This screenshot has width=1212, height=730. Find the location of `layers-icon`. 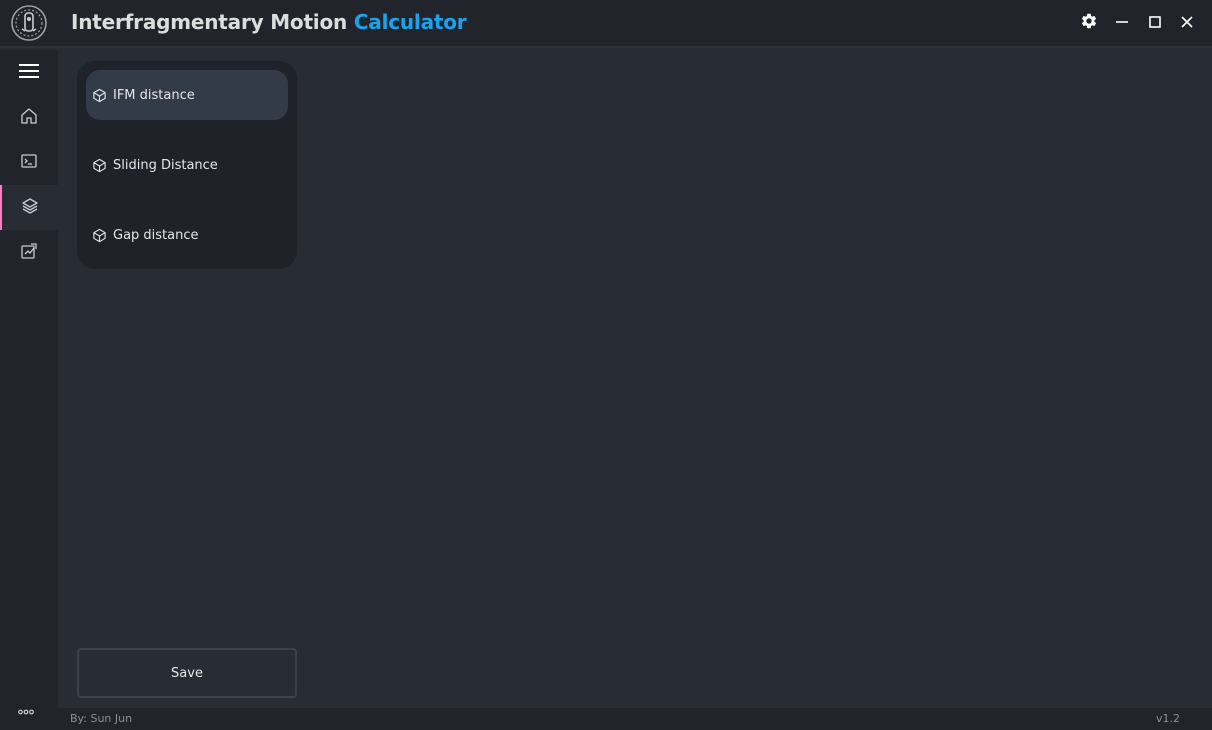

layers-icon is located at coordinates (30, 208).